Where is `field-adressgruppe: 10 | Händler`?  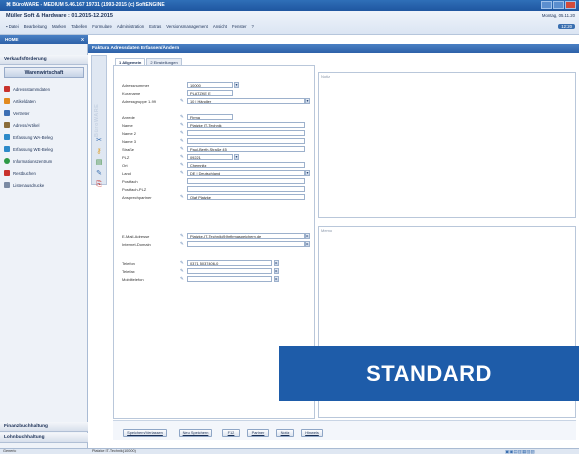
field-adressgruppe: 10 | Händler is located at coordinates (246, 101).